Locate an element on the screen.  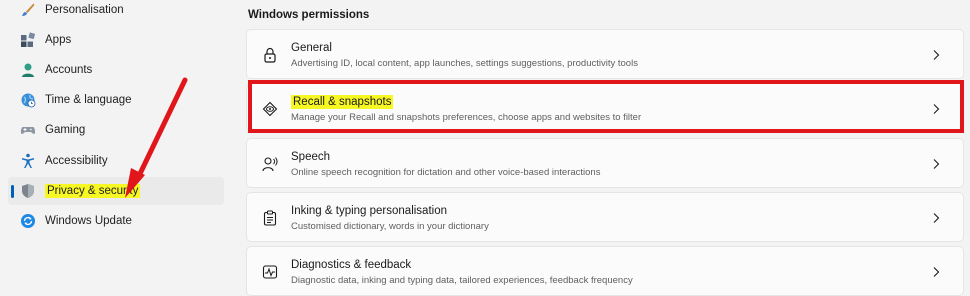
gamepad-icon is located at coordinates (28, 130).